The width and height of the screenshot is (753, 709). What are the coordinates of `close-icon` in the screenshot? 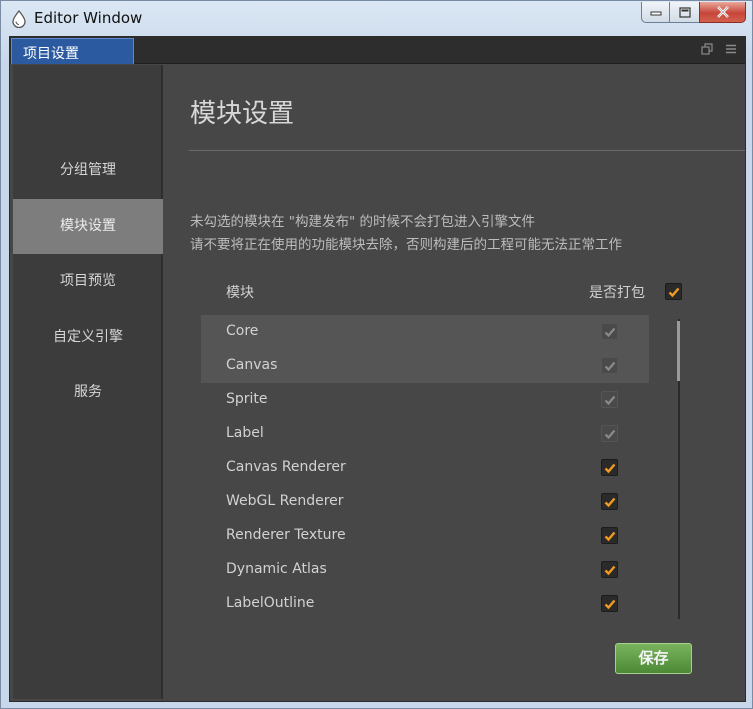 It's located at (722, 12).